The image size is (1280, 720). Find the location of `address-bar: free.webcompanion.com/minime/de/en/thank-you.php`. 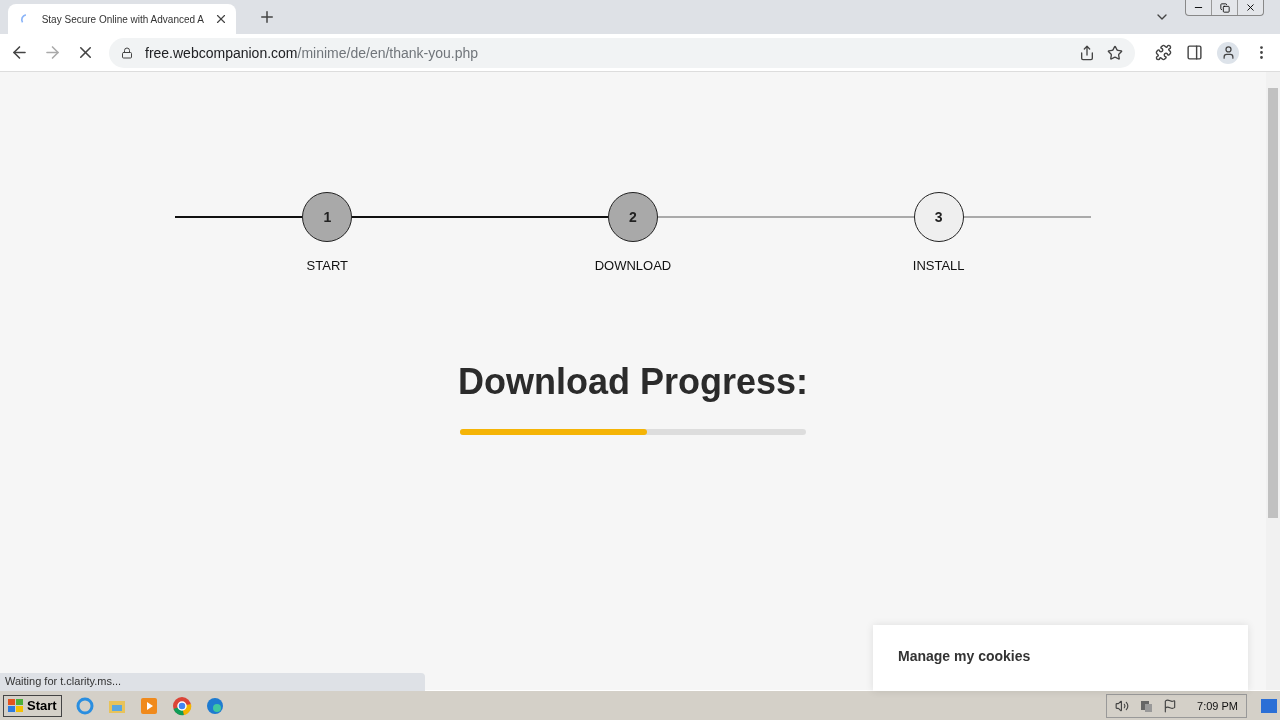

address-bar: free.webcompanion.com/minime/de/en/thank-you.php is located at coordinates (622, 52).